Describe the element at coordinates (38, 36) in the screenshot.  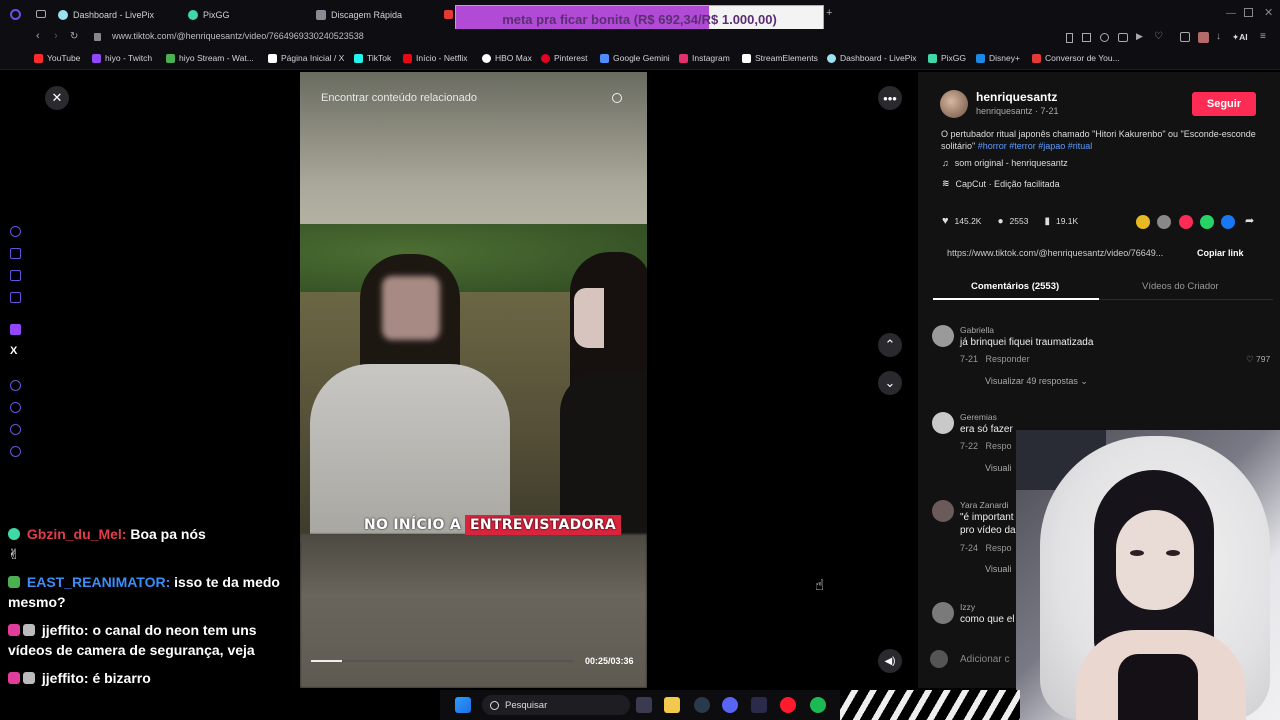
I see `back-icon: ‹` at that location.